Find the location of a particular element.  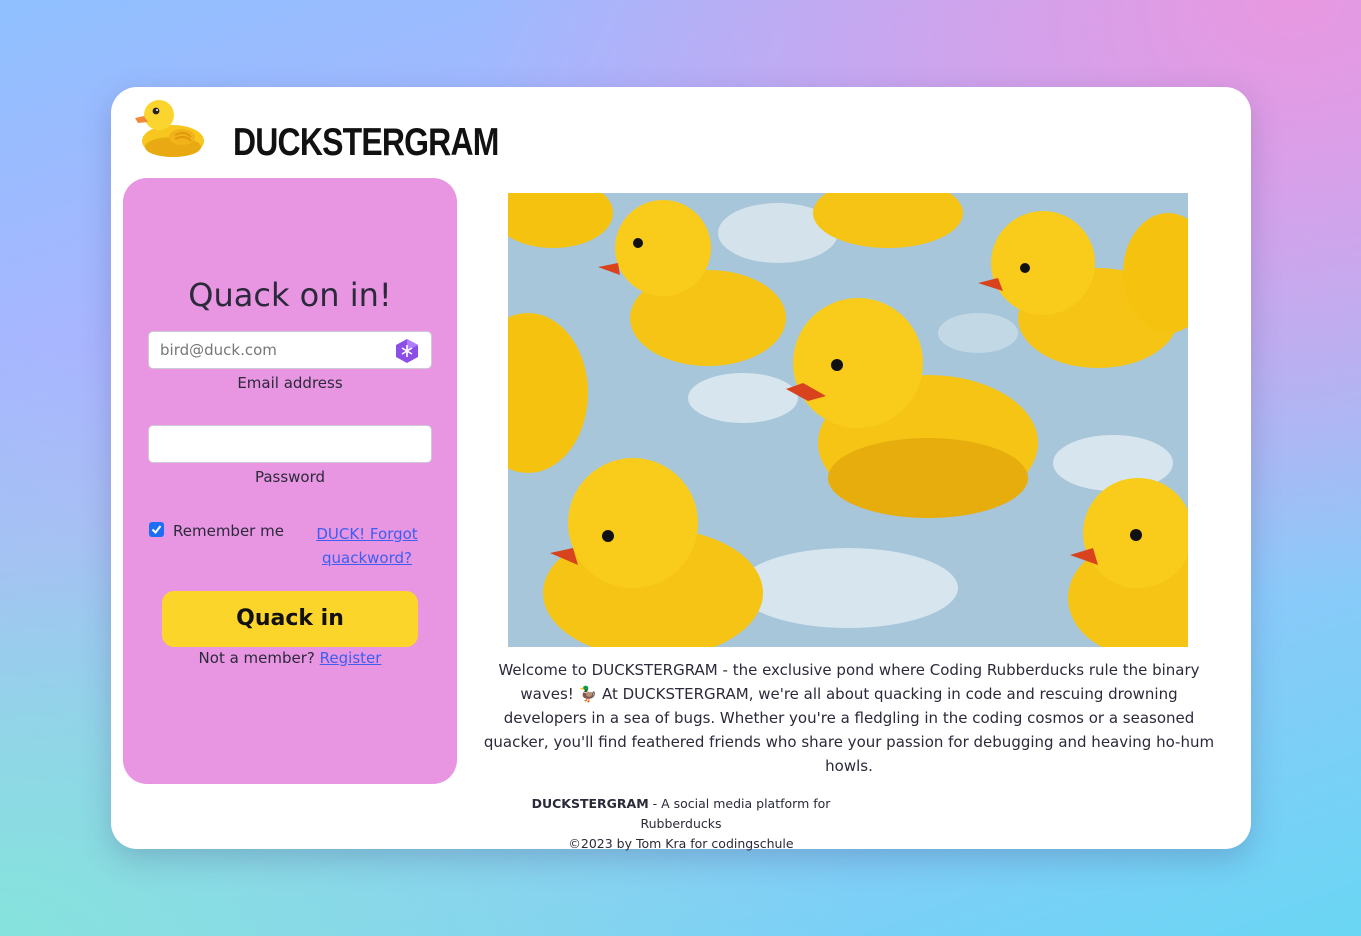

password-field-wrapper is located at coordinates (290, 444).